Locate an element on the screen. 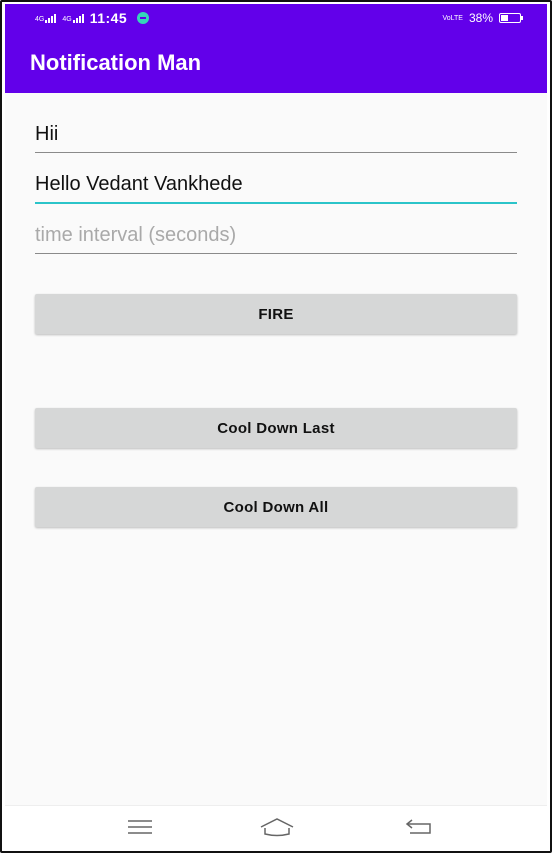  status-bar: 4G 4G 11:45 VoLTE 38% is located at coordinates (276, 18).